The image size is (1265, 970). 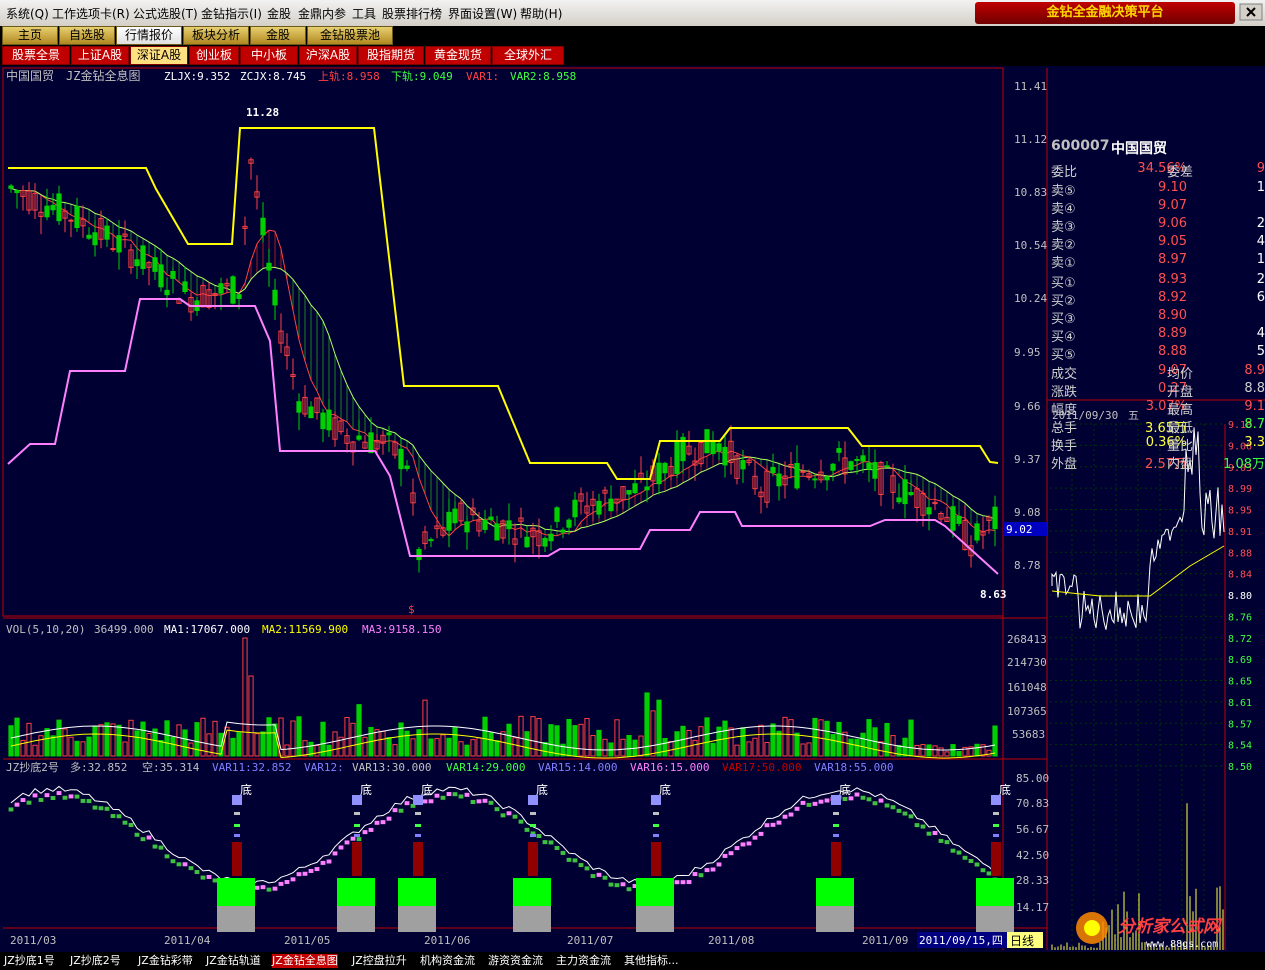 What do you see at coordinates (541, 13) in the screenshot?
I see `menu-help: 帮助(H)` at bounding box center [541, 13].